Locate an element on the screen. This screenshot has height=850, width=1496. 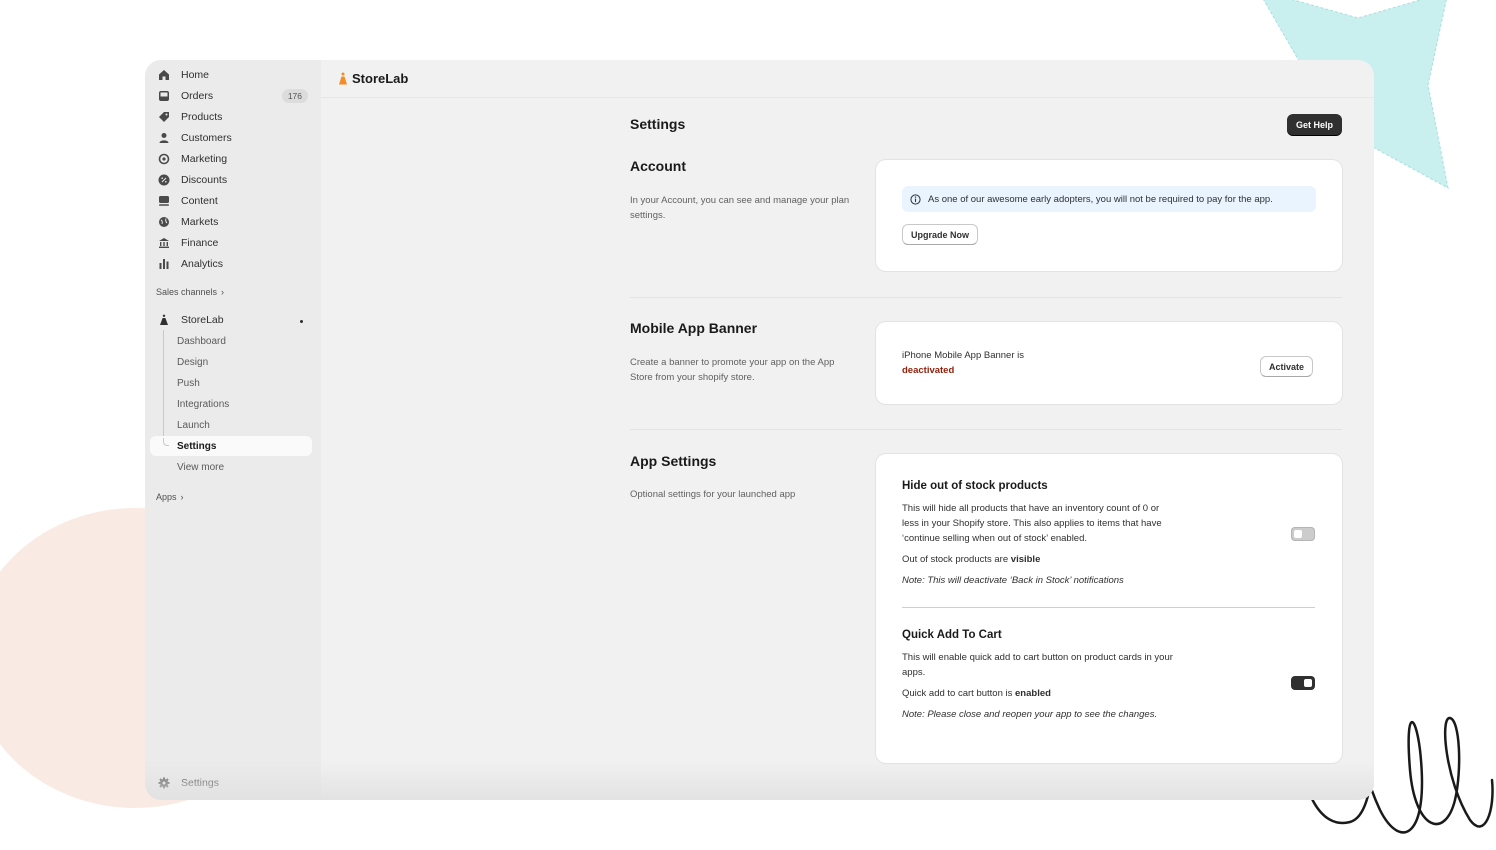
sidebar-subitem-push: Push is located at coordinates (188, 383).